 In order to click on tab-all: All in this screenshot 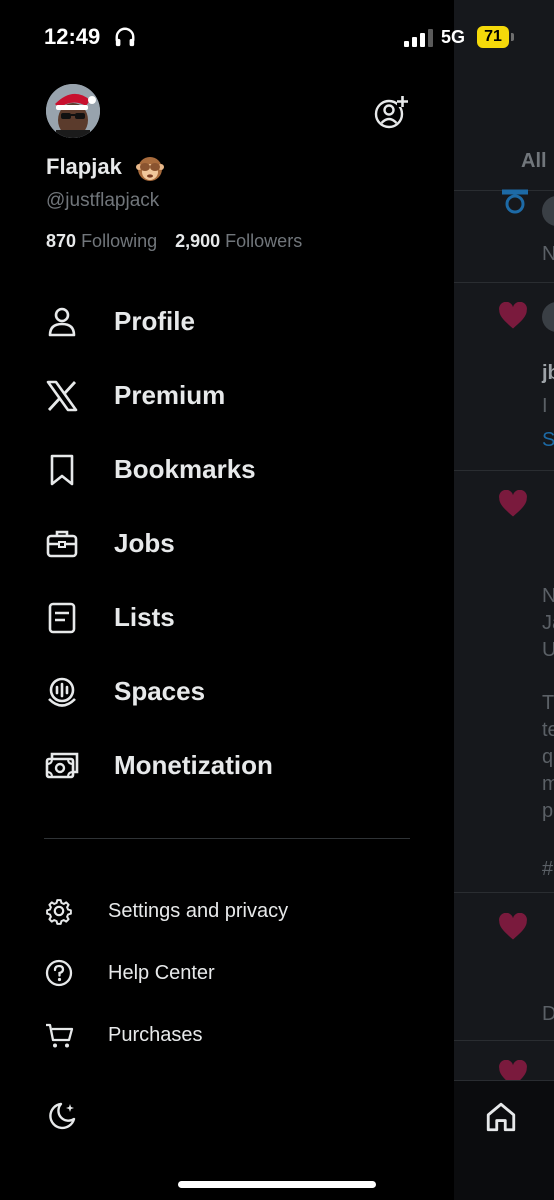, I will do `click(534, 161)`.